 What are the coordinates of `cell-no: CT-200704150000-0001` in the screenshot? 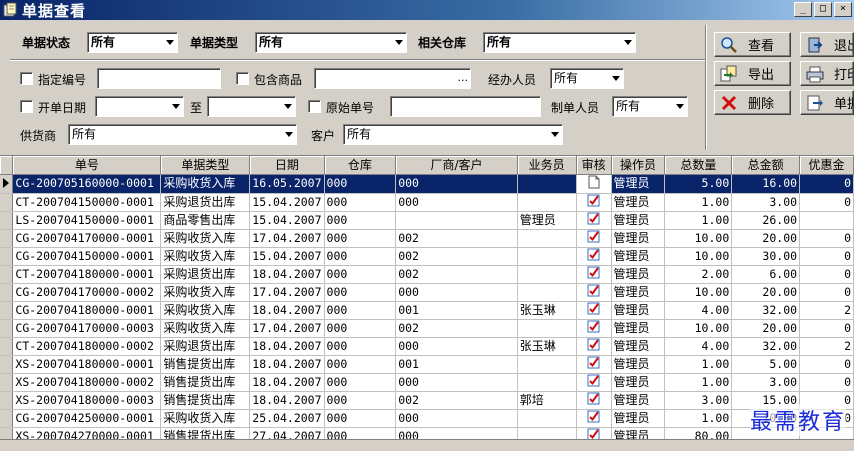 It's located at (87, 202).